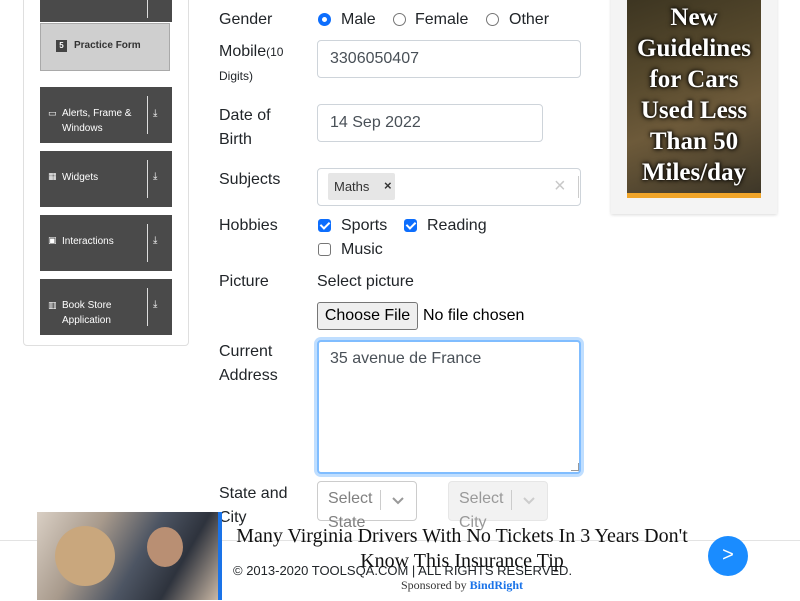  Describe the element at coordinates (406, 358) in the screenshot. I see `address-value: 35 avenue de France` at that location.